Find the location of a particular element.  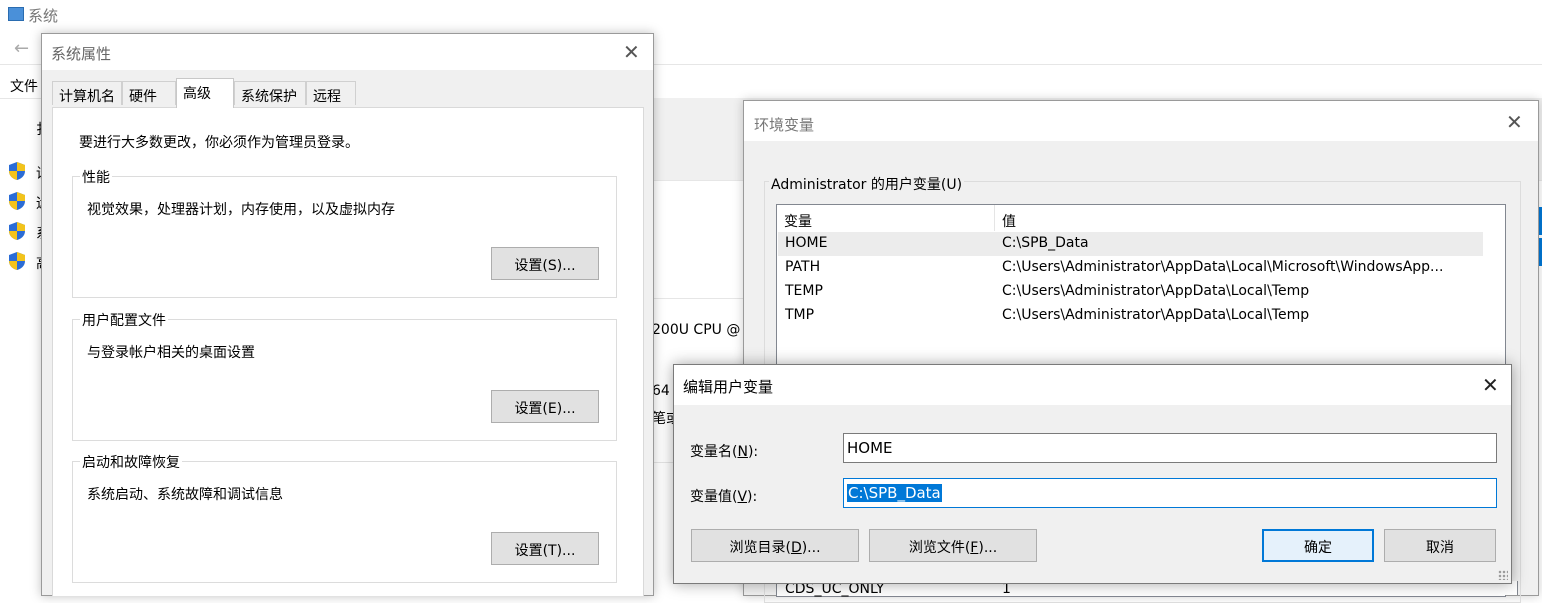

input-value: HOME is located at coordinates (870, 448).